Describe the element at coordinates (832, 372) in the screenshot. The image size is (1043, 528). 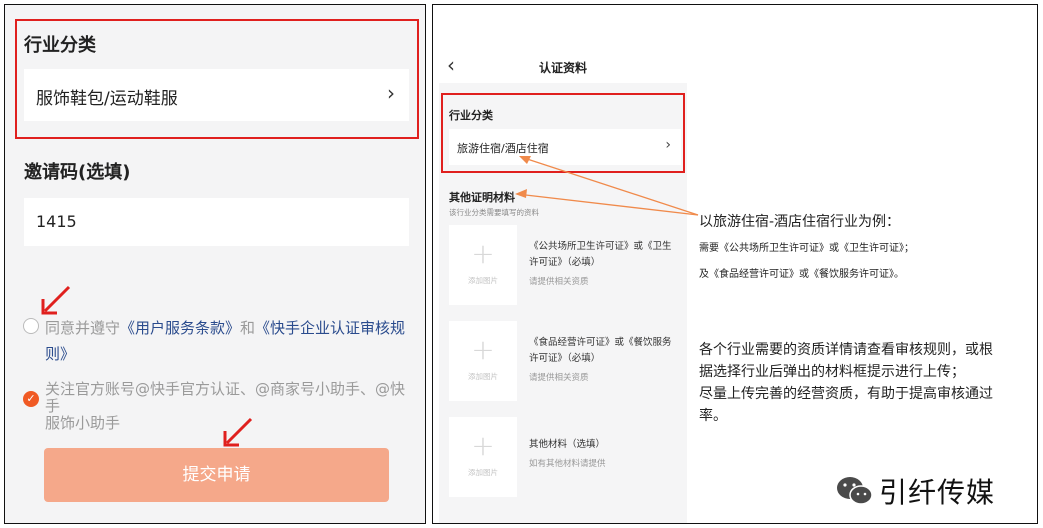
I see `note-paragraph-line2: 据选择行业后弹出的材料框提示进行上传；` at that location.